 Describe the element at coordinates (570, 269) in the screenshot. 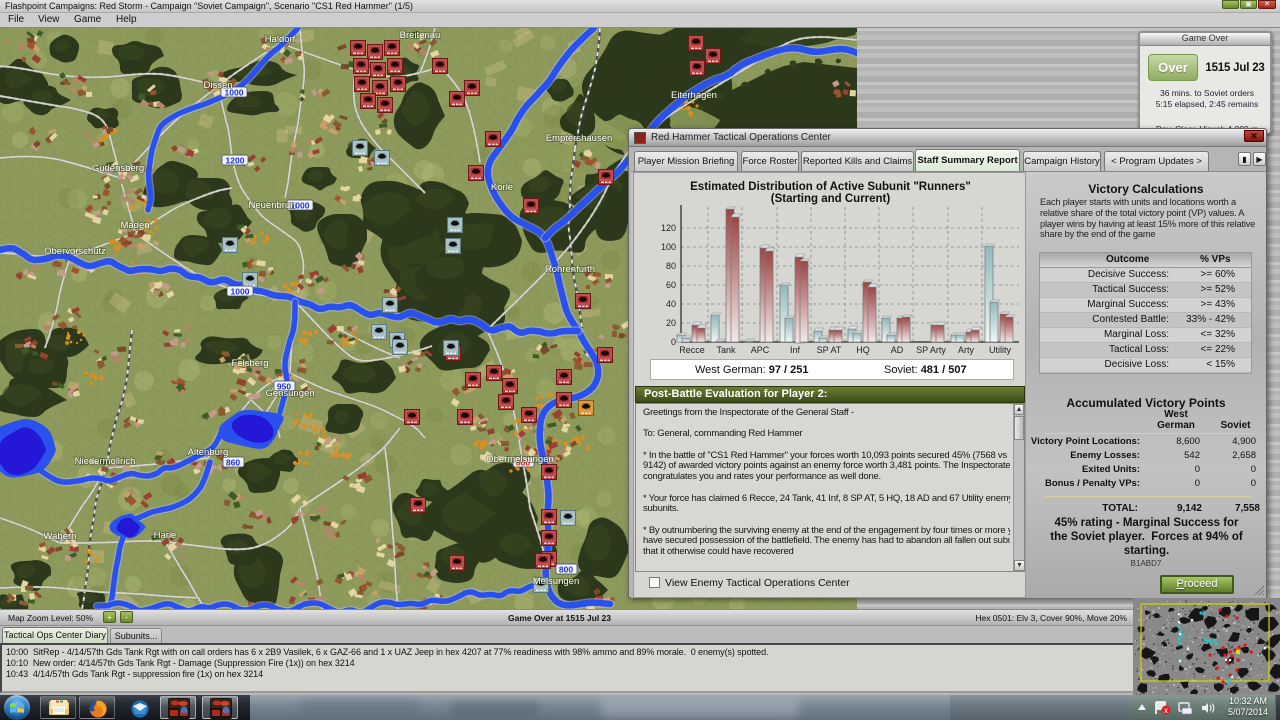

I see `svg-text: Rohrenfurth` at that location.